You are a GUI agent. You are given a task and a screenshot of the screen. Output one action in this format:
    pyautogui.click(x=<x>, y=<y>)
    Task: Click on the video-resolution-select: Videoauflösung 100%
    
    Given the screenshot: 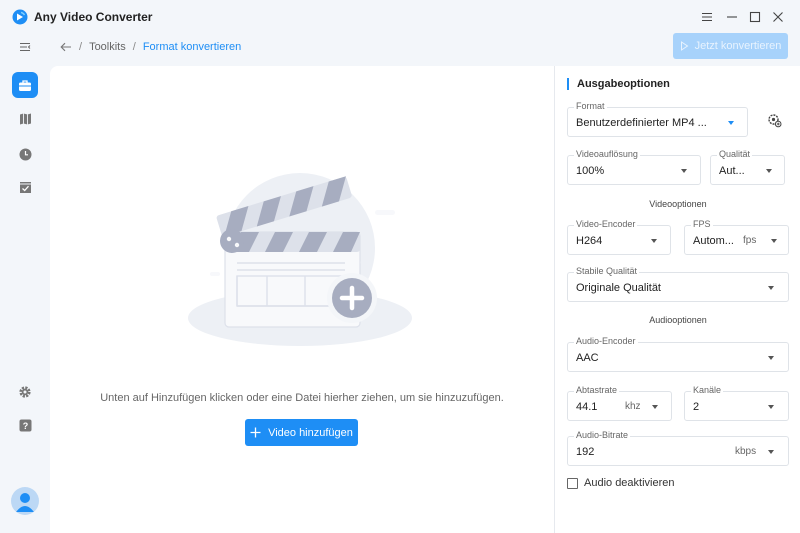 What is the action you would take?
    pyautogui.click(x=634, y=167)
    